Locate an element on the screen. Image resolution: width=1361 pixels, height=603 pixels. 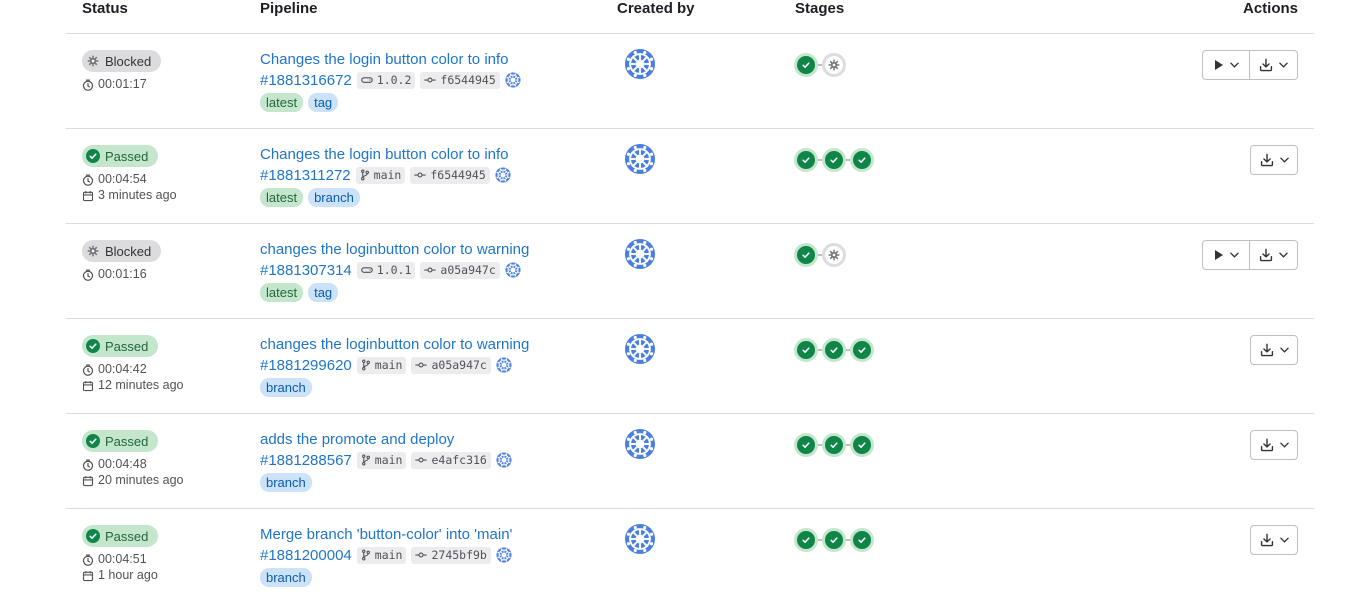
check-icon is located at coordinates (862, 540).